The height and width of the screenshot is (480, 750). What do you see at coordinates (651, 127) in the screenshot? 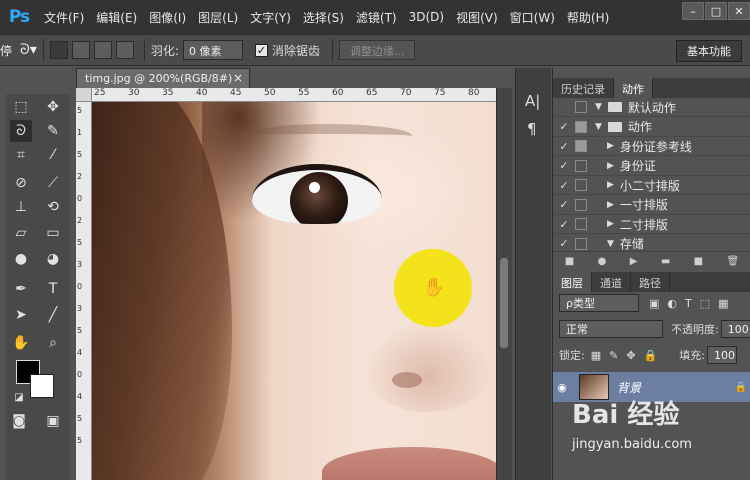
I see `action-row: ✓ ▼ 动作` at bounding box center [651, 127].